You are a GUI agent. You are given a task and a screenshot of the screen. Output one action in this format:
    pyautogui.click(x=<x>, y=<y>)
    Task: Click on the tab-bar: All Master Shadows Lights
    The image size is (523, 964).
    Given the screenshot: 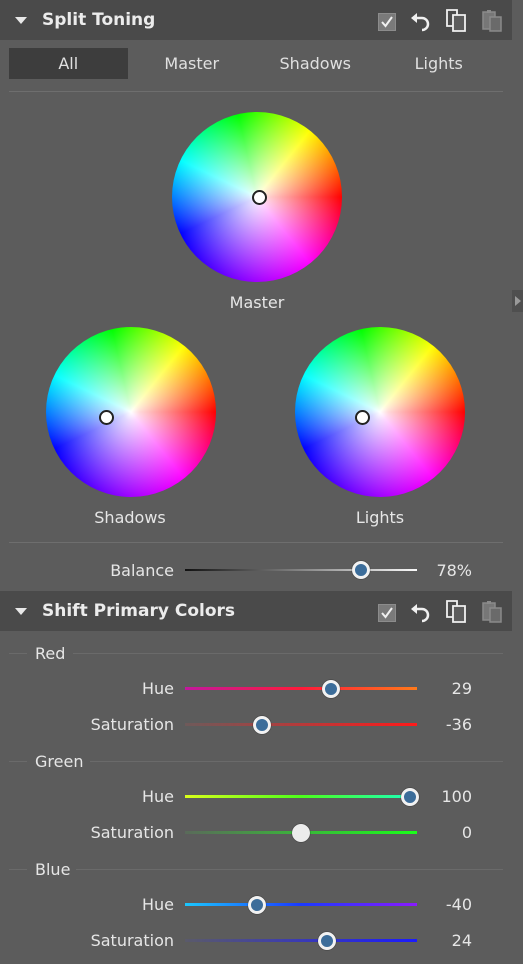 What is the action you would take?
    pyautogui.click(x=256, y=64)
    